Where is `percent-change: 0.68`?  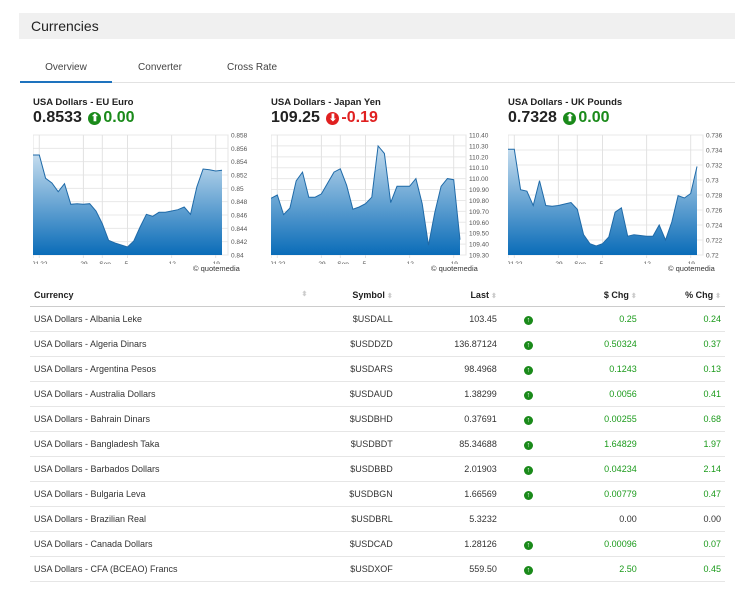 percent-change: 0.68 is located at coordinates (682, 419).